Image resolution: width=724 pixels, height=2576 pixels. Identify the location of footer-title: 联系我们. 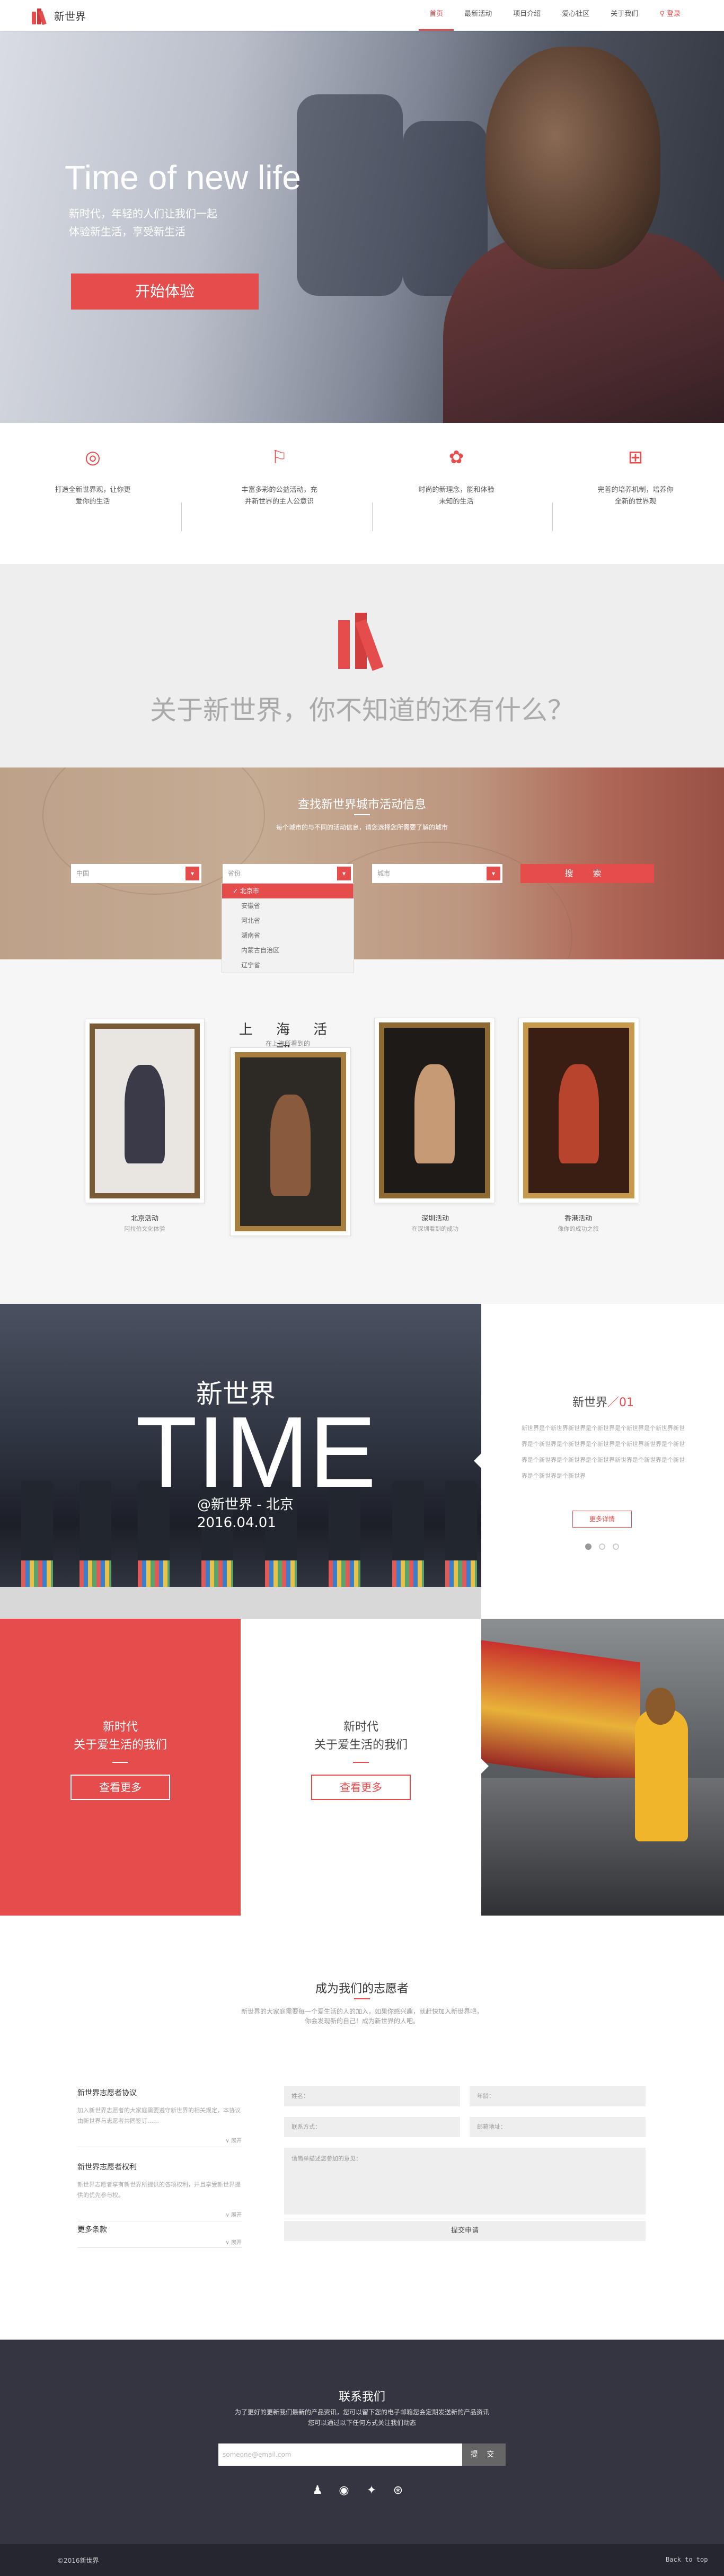
(361, 2397).